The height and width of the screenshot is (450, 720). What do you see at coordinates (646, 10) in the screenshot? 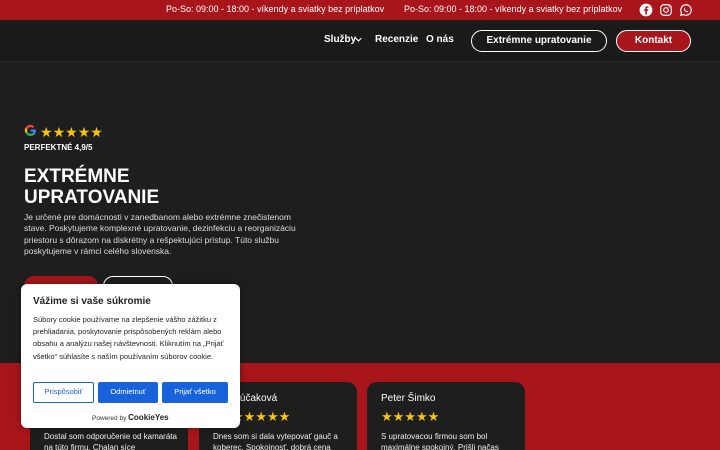
I see `facebook-icon` at bounding box center [646, 10].